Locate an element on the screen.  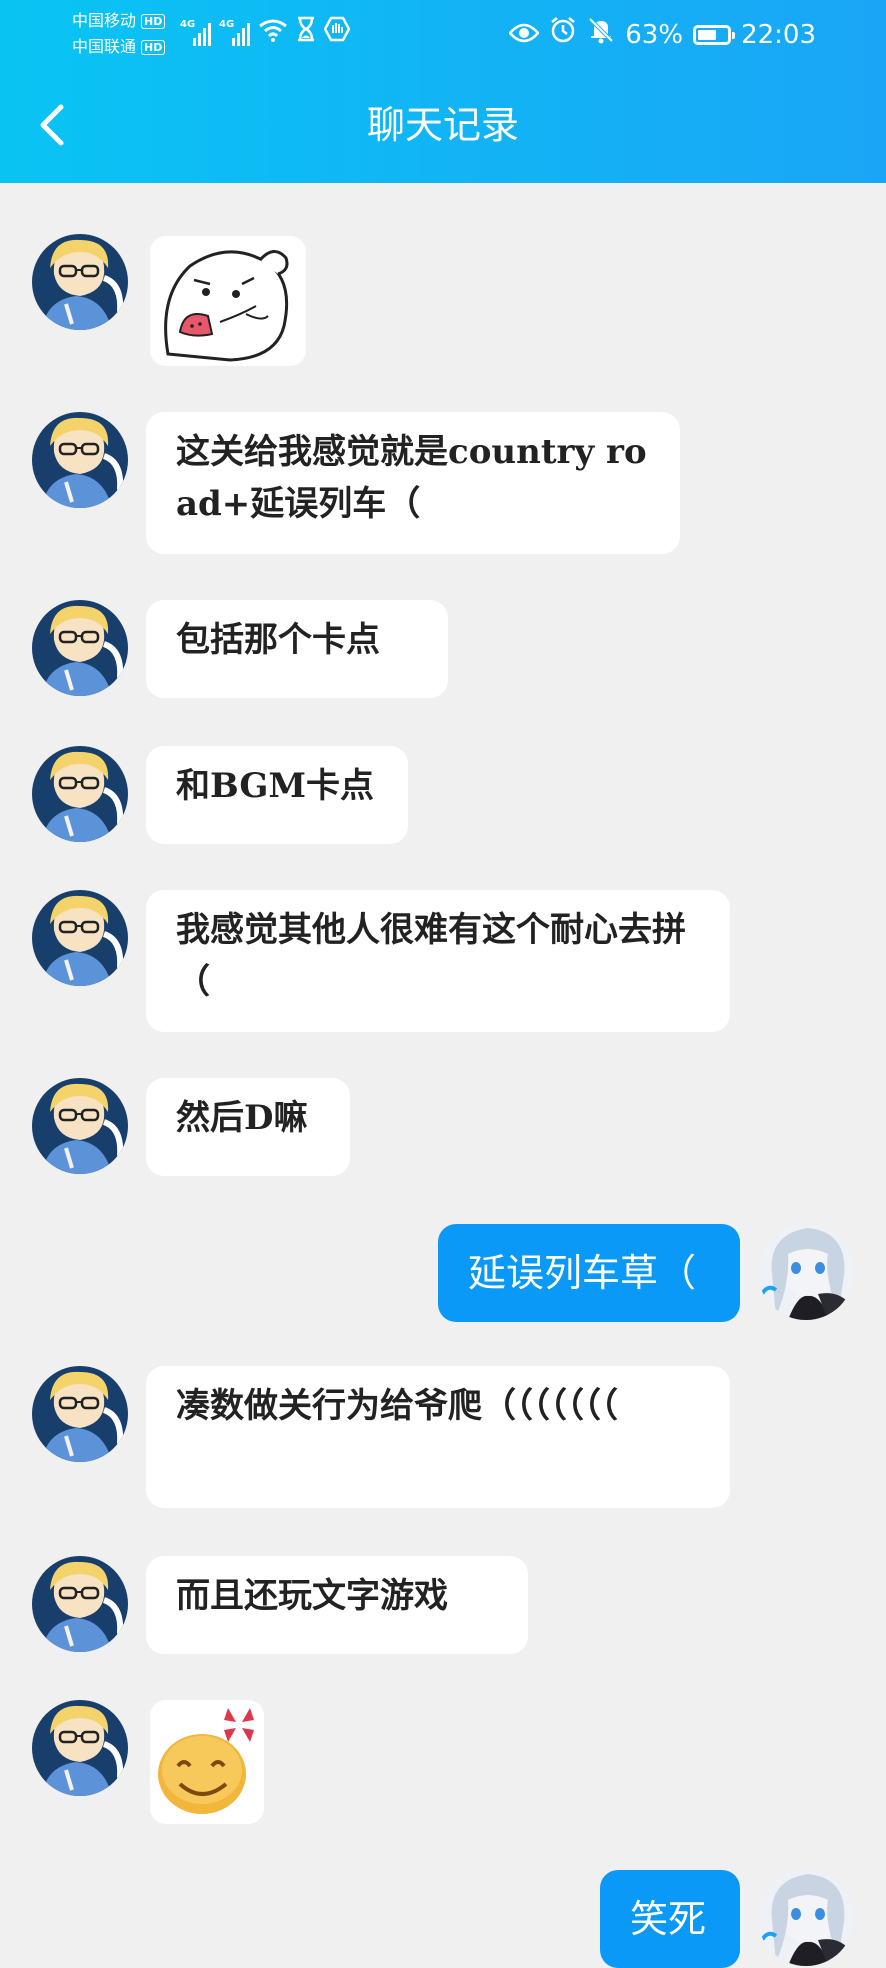
message-bubble: 凑数做关行为给爷爬（（（（（（（ is located at coordinates (438, 1437).